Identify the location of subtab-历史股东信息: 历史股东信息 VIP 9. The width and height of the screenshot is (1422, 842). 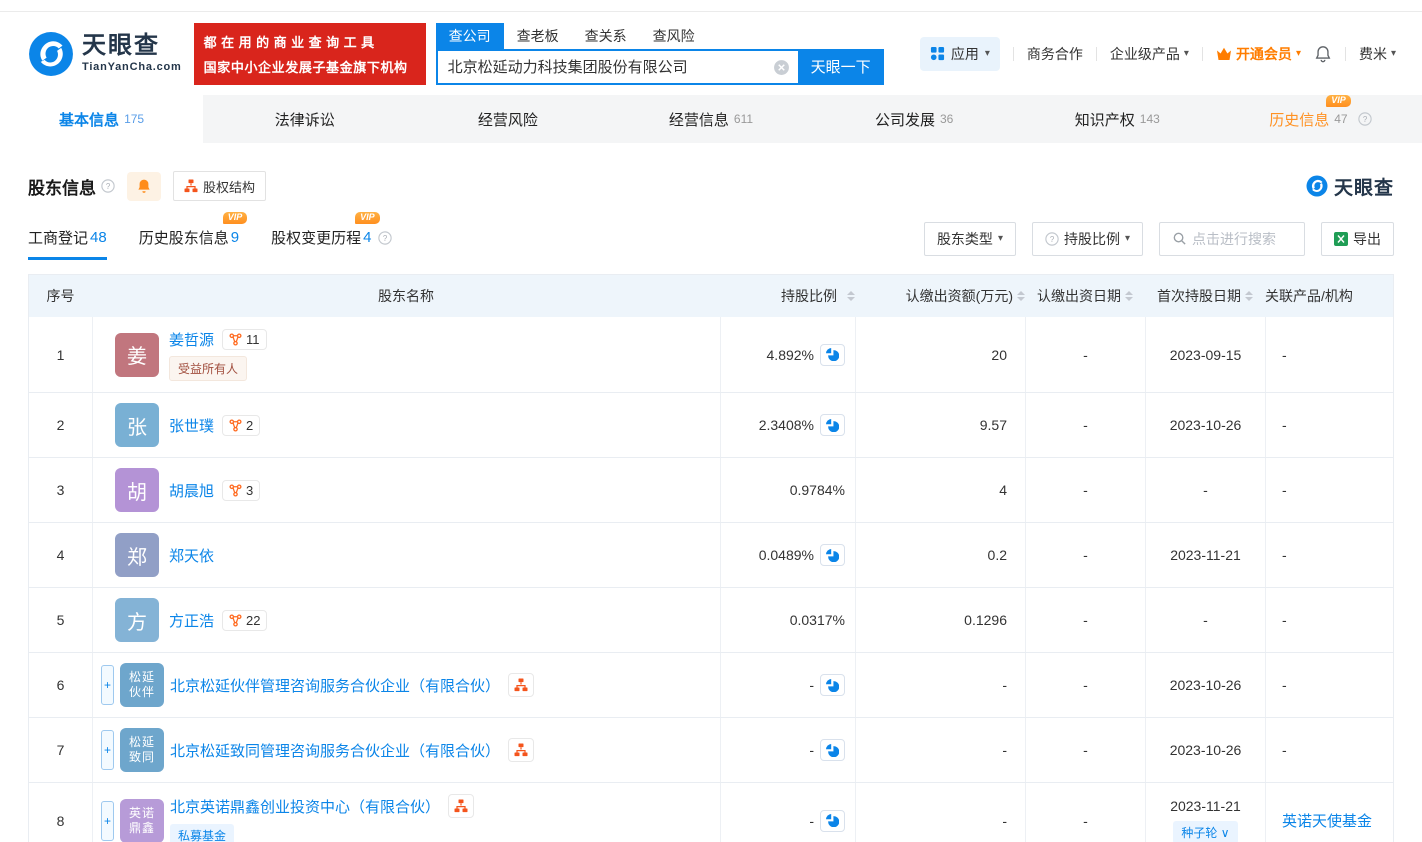
(193, 236).